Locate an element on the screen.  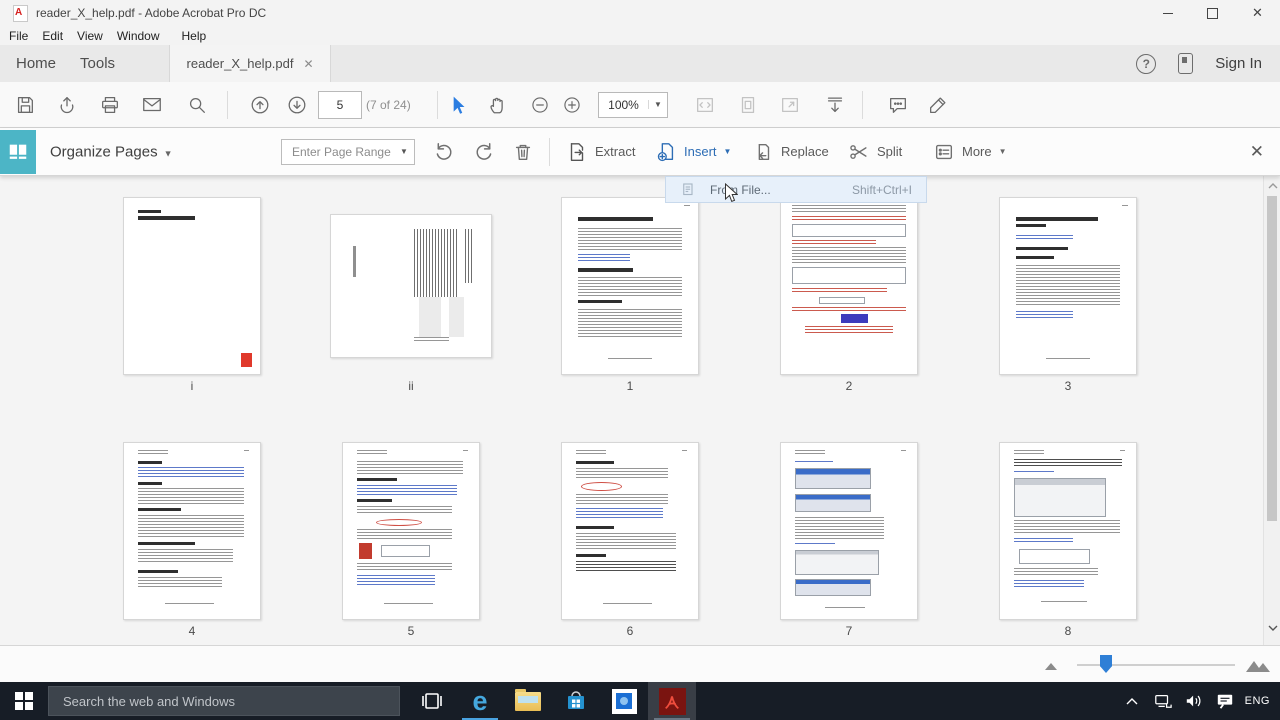
help-icon: ? is located at coordinates (1146, 63).